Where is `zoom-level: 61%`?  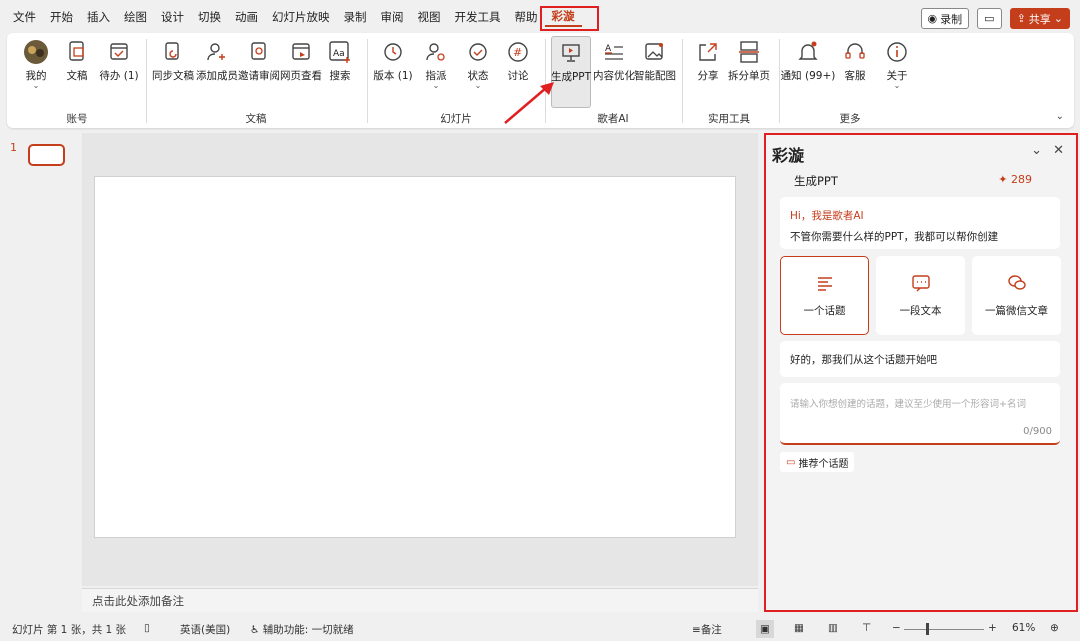
zoom-level: 61% is located at coordinates (1023, 628).